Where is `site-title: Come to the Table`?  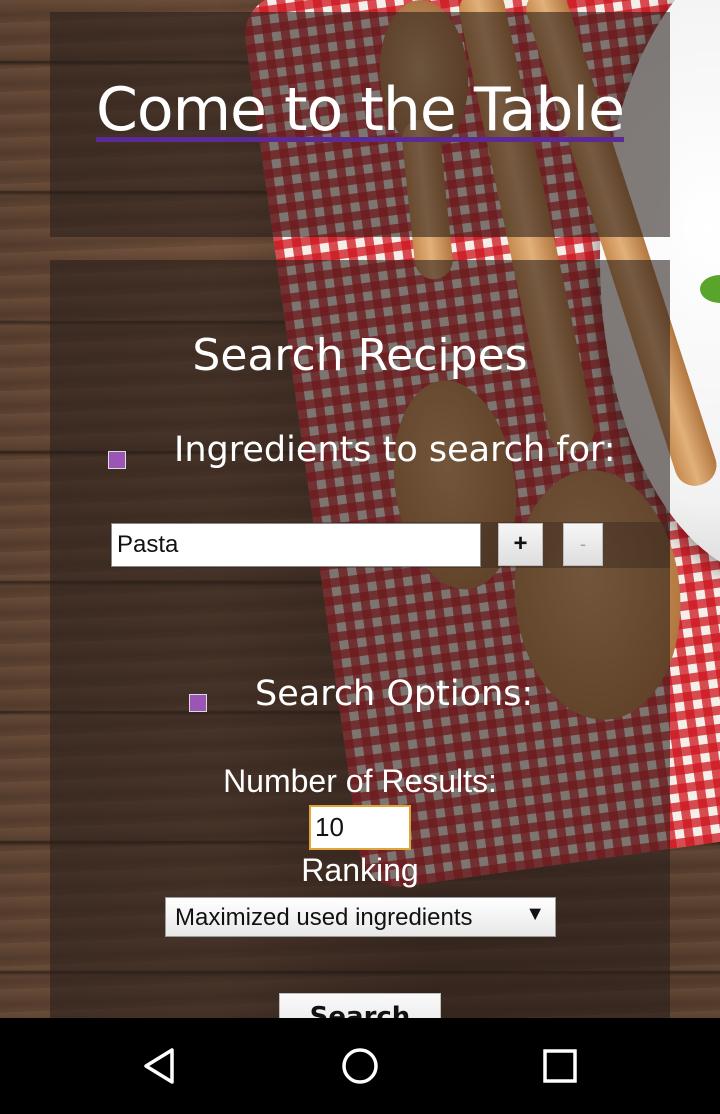 site-title: Come to the Table is located at coordinates (360, 110).